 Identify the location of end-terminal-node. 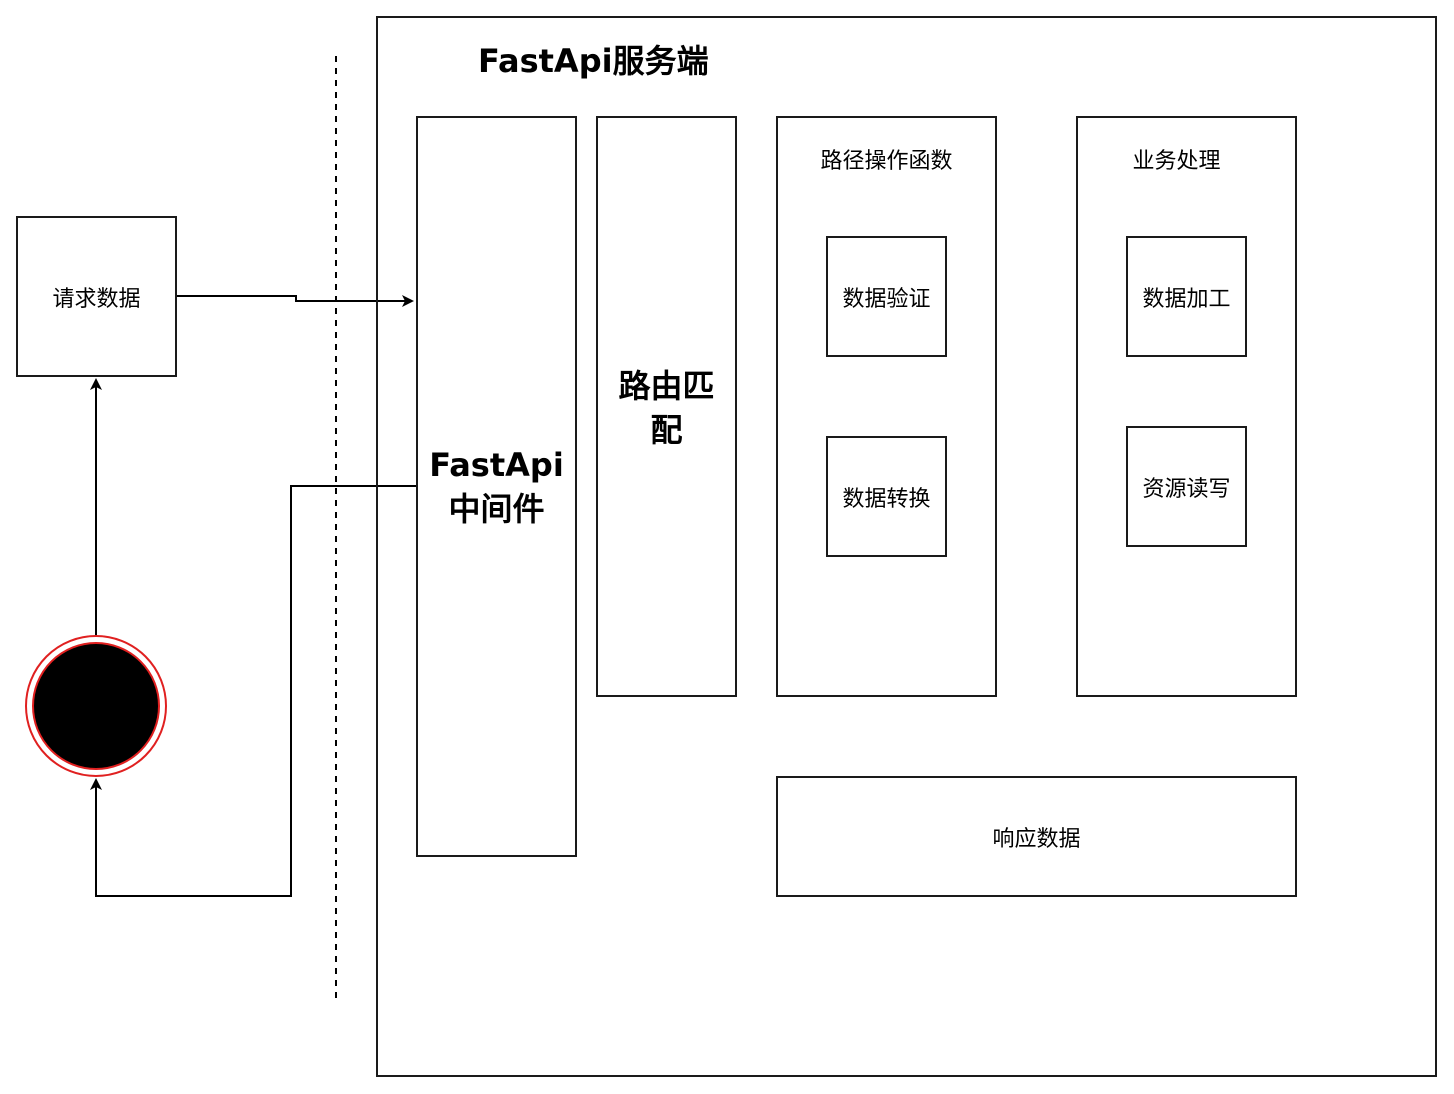
(96, 706).